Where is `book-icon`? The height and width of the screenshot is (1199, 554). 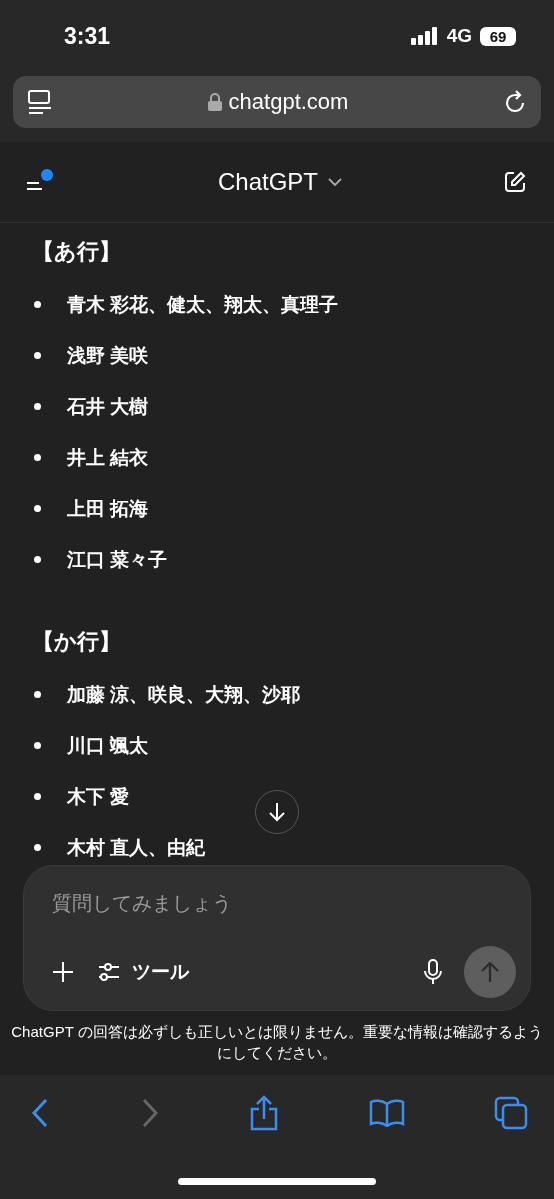
book-icon is located at coordinates (386, 1113).